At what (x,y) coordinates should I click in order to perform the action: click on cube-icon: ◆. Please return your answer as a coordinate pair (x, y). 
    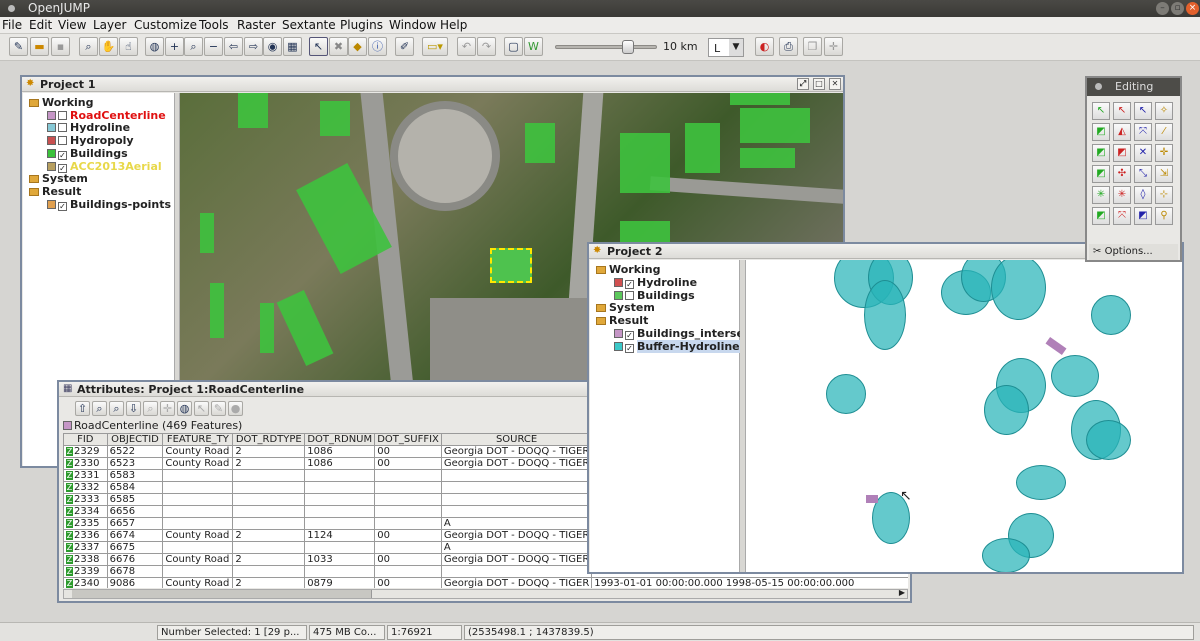
    Looking at the image, I should click on (357, 46).